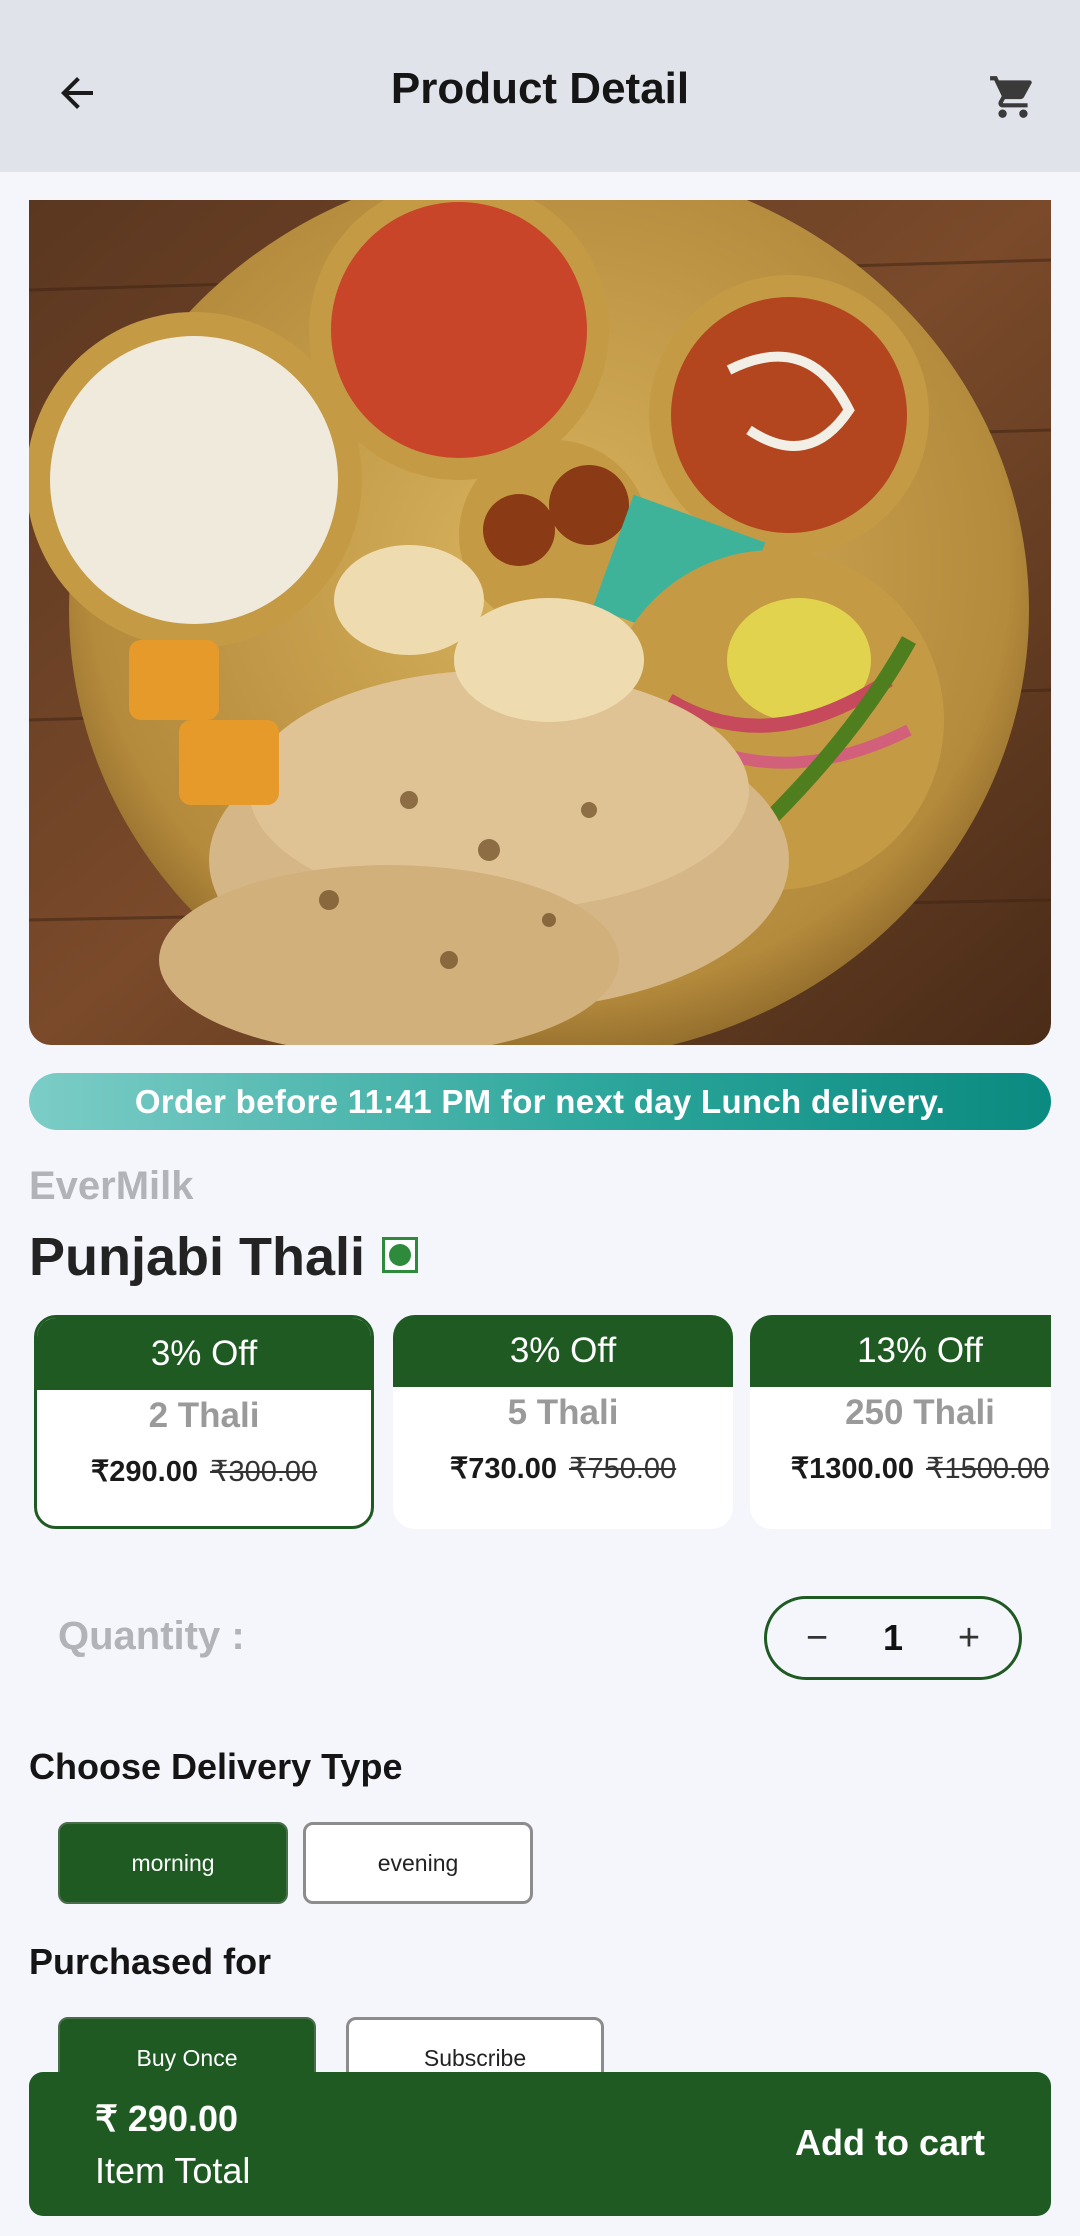 This screenshot has width=1080, height=2236. Describe the element at coordinates (173, 2170) in the screenshot. I see `item-total-label: Item Total` at that location.